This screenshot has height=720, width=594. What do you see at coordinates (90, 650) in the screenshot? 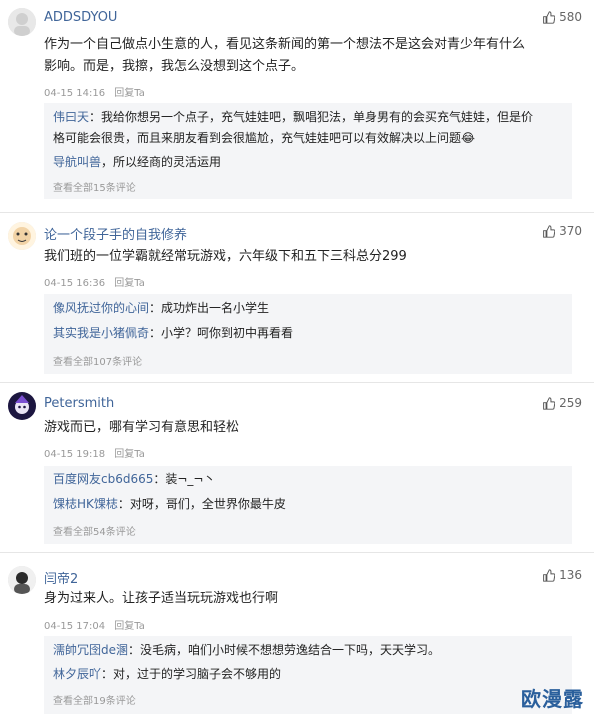
I see `reply-username: 濡帥冗囹de溷` at bounding box center [90, 650].